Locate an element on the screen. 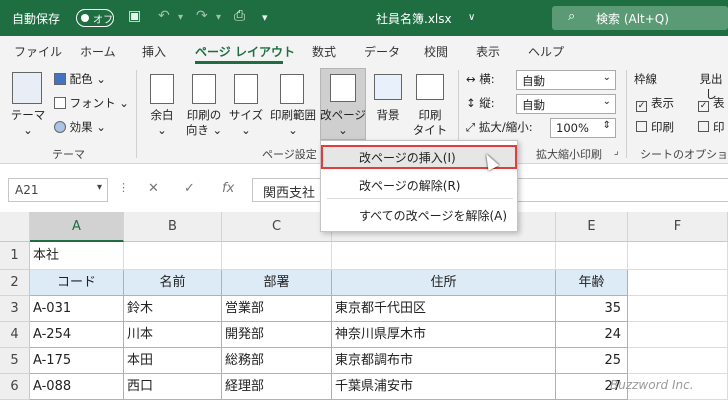 This screenshot has height=400, width=728. redo-dropdown-icon: ▾ is located at coordinates (218, 17).